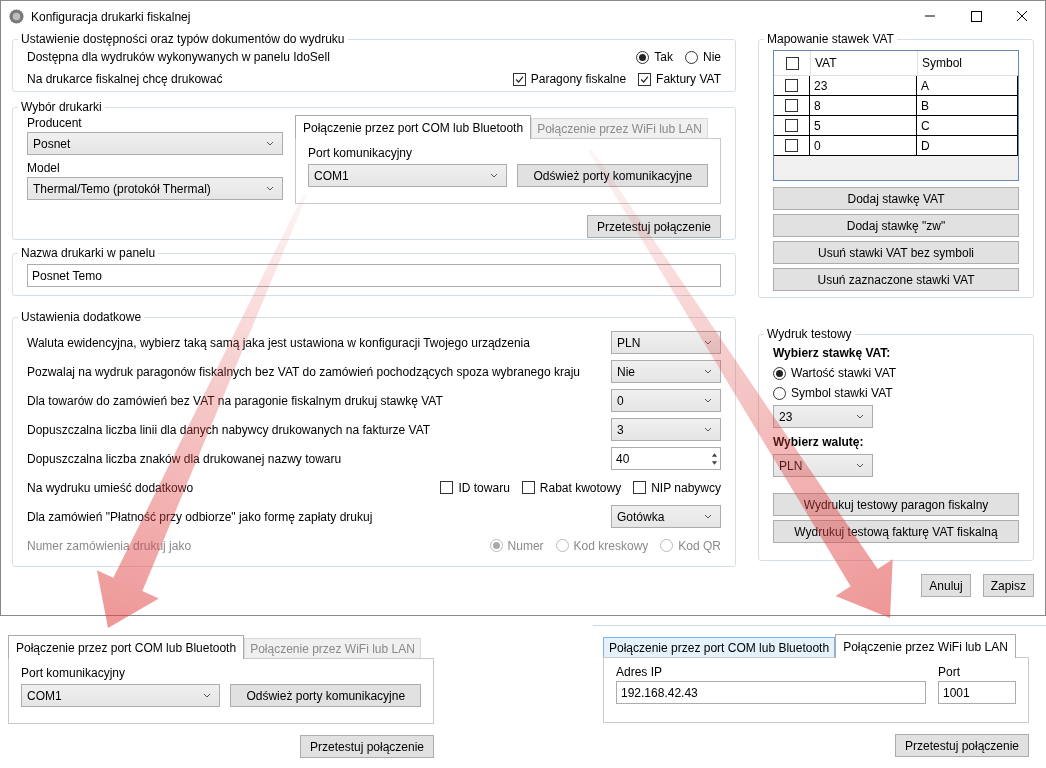 The image size is (1046, 768). I want to click on setting-label: Dopuszczalna liczba linii dla danych nabywcy drukowanych na fakturze VAT, so click(229, 429).